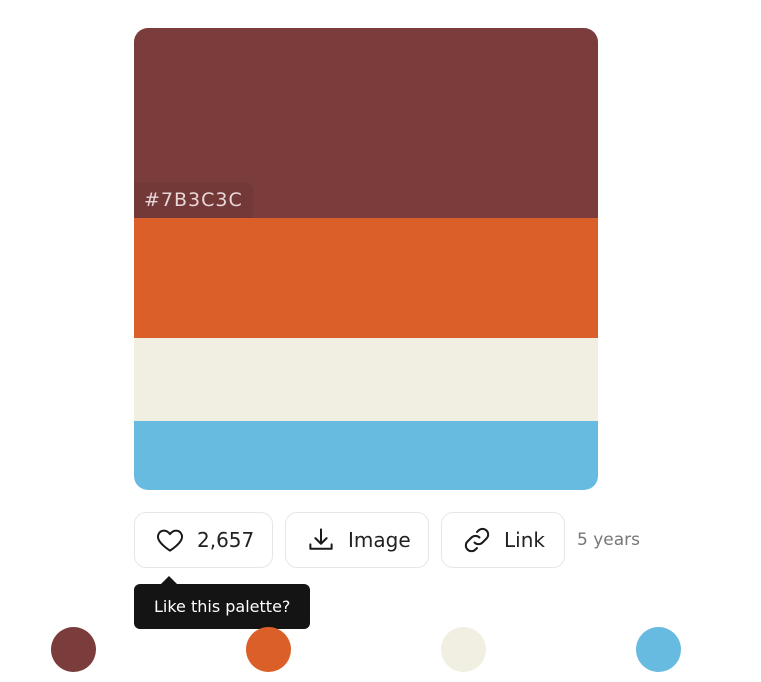 The image size is (761, 682). Describe the element at coordinates (609, 540) in the screenshot. I see `palette-age: 5 years` at that location.